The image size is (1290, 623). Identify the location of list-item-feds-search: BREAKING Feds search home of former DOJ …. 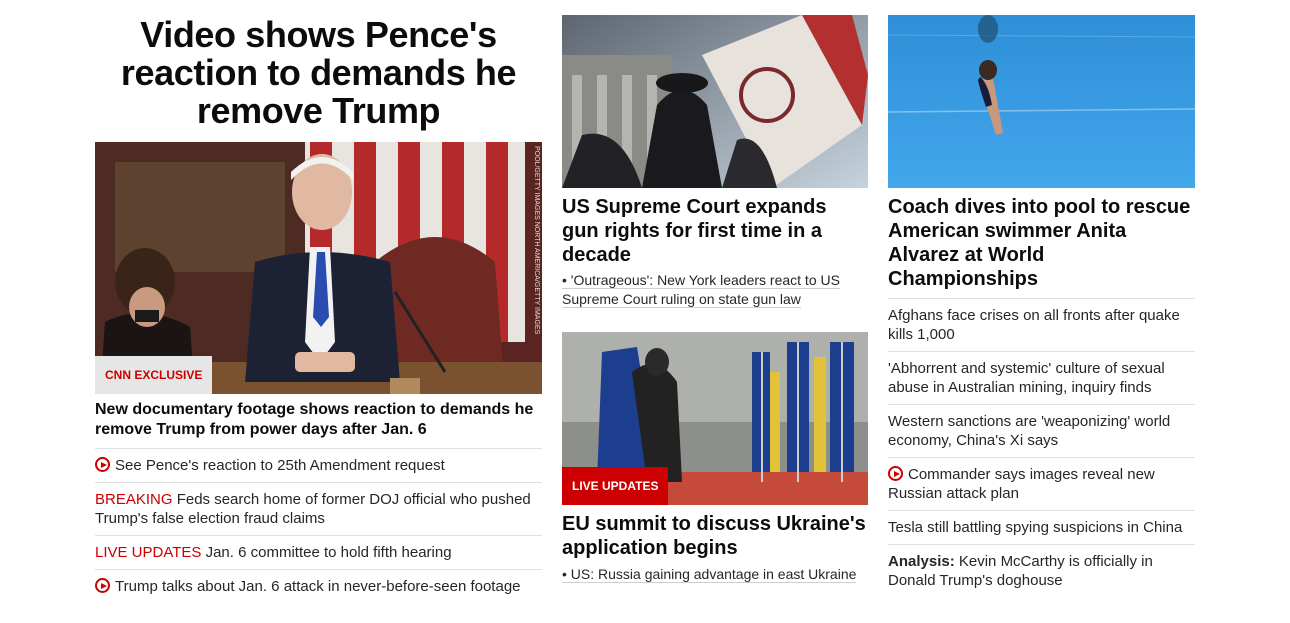
(318, 508).